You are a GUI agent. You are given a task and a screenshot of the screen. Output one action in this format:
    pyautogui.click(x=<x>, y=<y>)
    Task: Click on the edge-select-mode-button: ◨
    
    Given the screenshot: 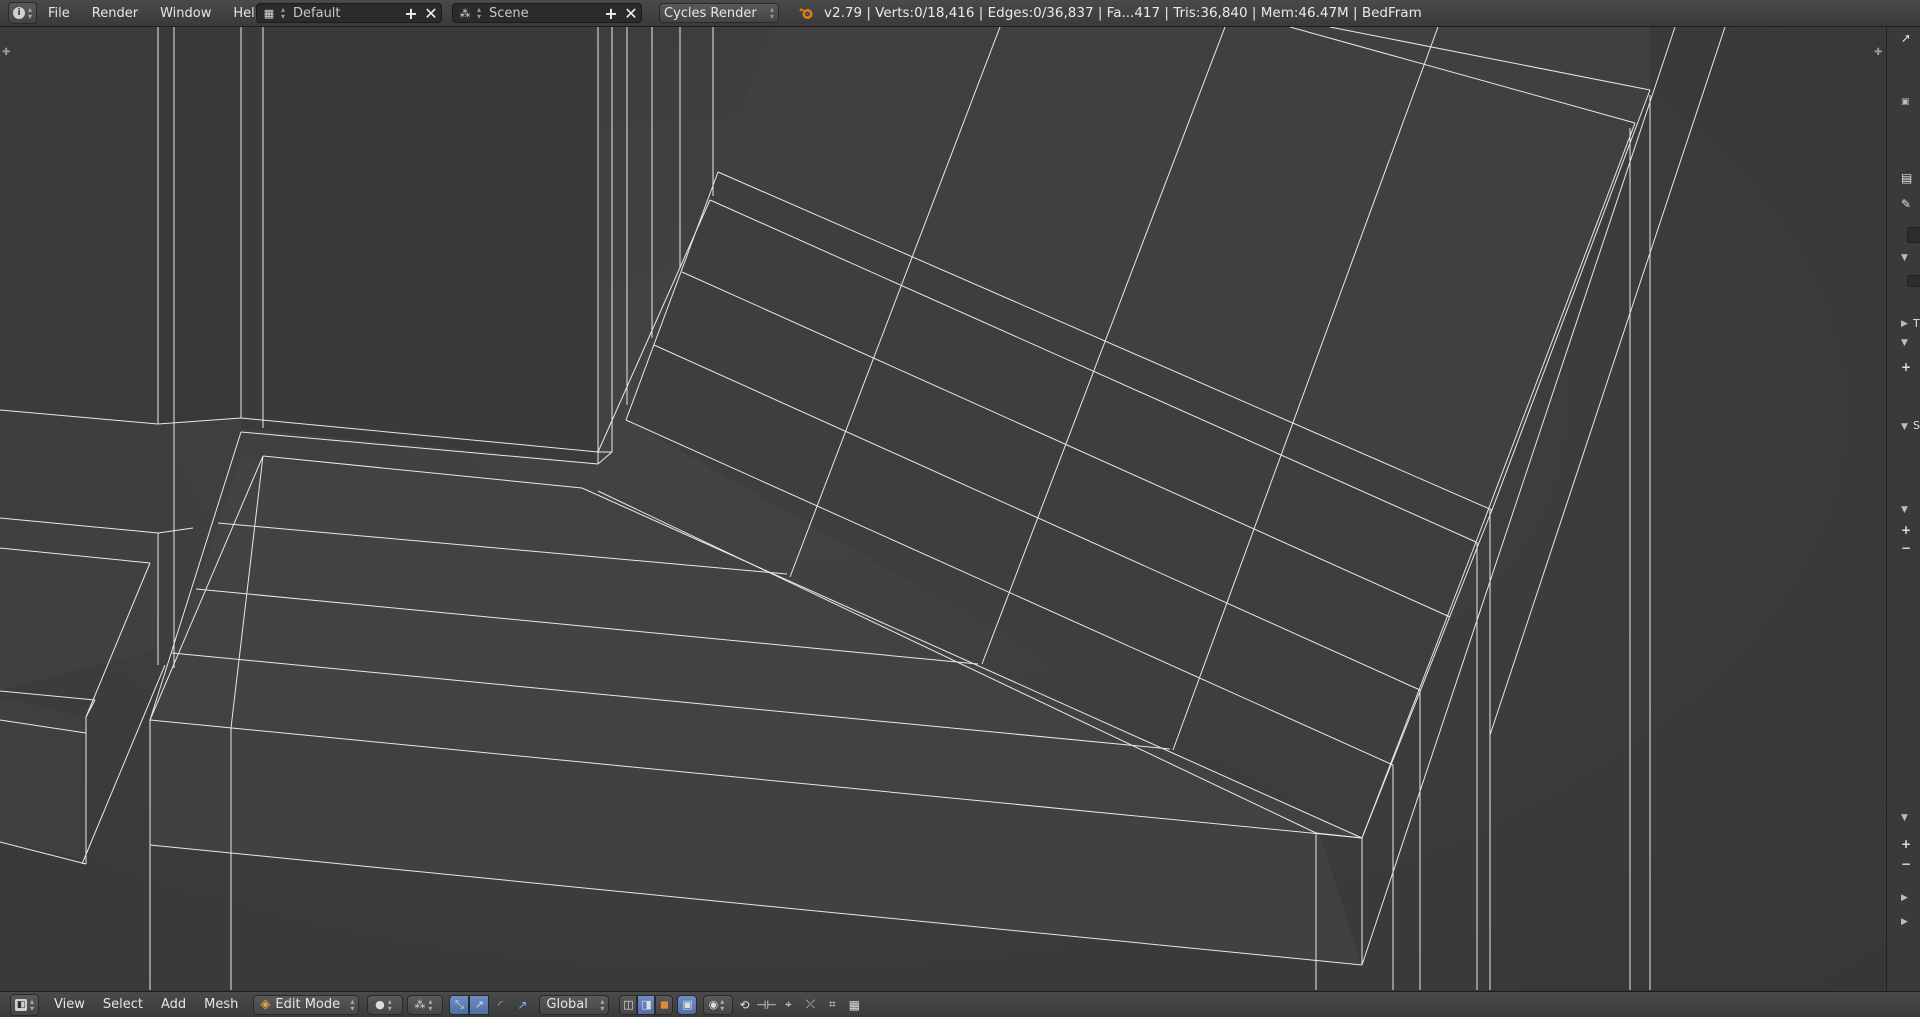 What is the action you would take?
    pyautogui.click(x=646, y=1004)
    